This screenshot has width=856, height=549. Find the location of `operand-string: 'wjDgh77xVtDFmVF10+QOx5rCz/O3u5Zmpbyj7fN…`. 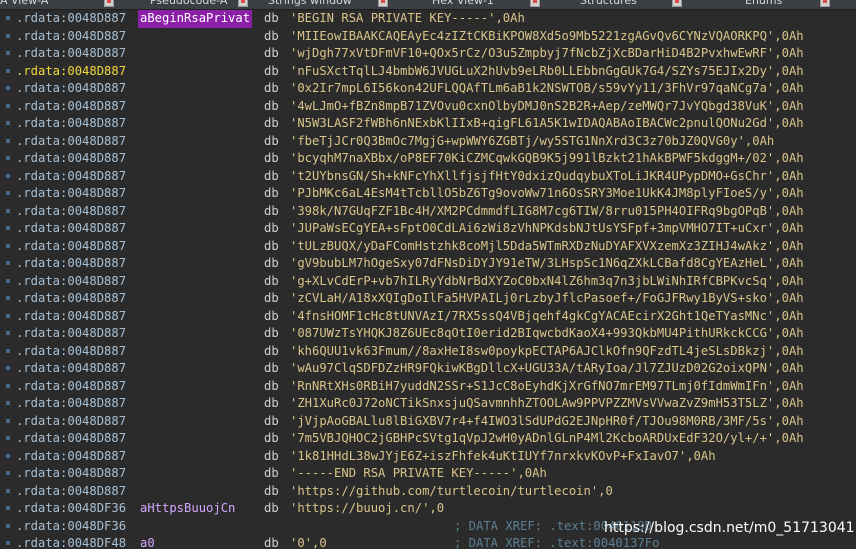

operand-string: 'wjDgh77xVtDFmVF10+QOx5rCz/O3u5Zmpbyj7fN… is located at coordinates (547, 54).